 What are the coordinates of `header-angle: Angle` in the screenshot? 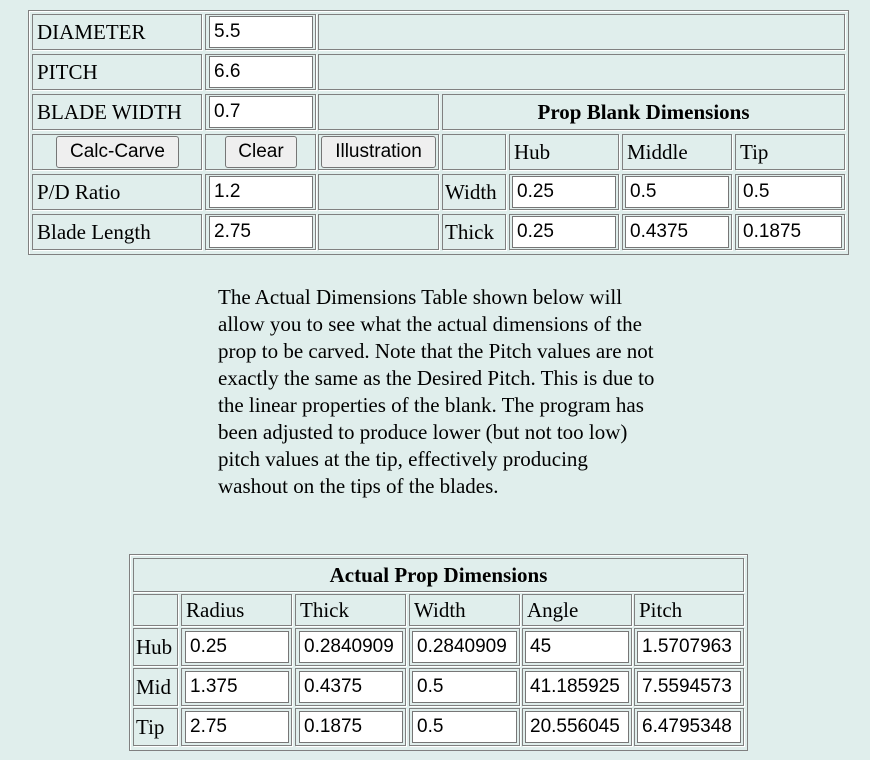 It's located at (577, 610).